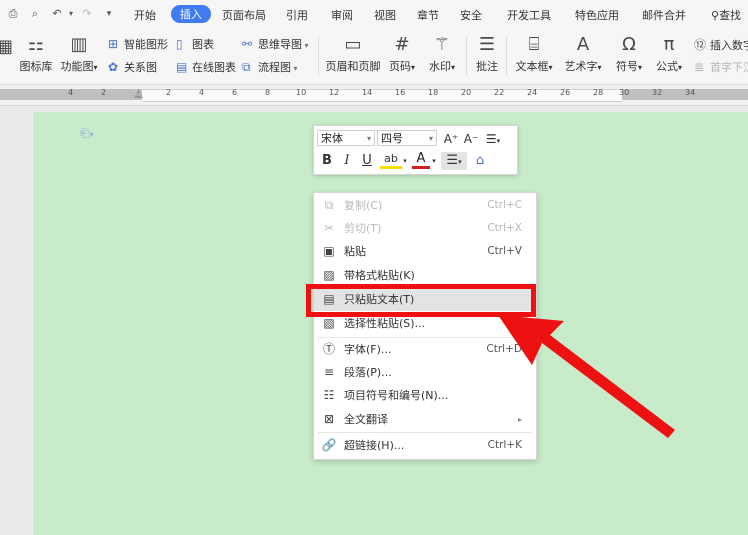 The image size is (748, 535). I want to click on ruler-tick: 4, so click(202, 92).